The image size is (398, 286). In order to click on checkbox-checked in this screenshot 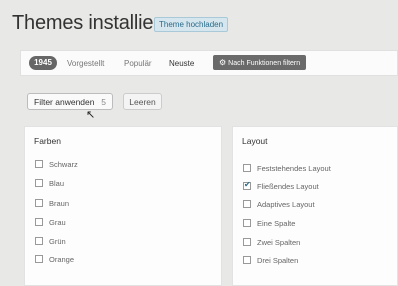, I will do `click(247, 185)`.